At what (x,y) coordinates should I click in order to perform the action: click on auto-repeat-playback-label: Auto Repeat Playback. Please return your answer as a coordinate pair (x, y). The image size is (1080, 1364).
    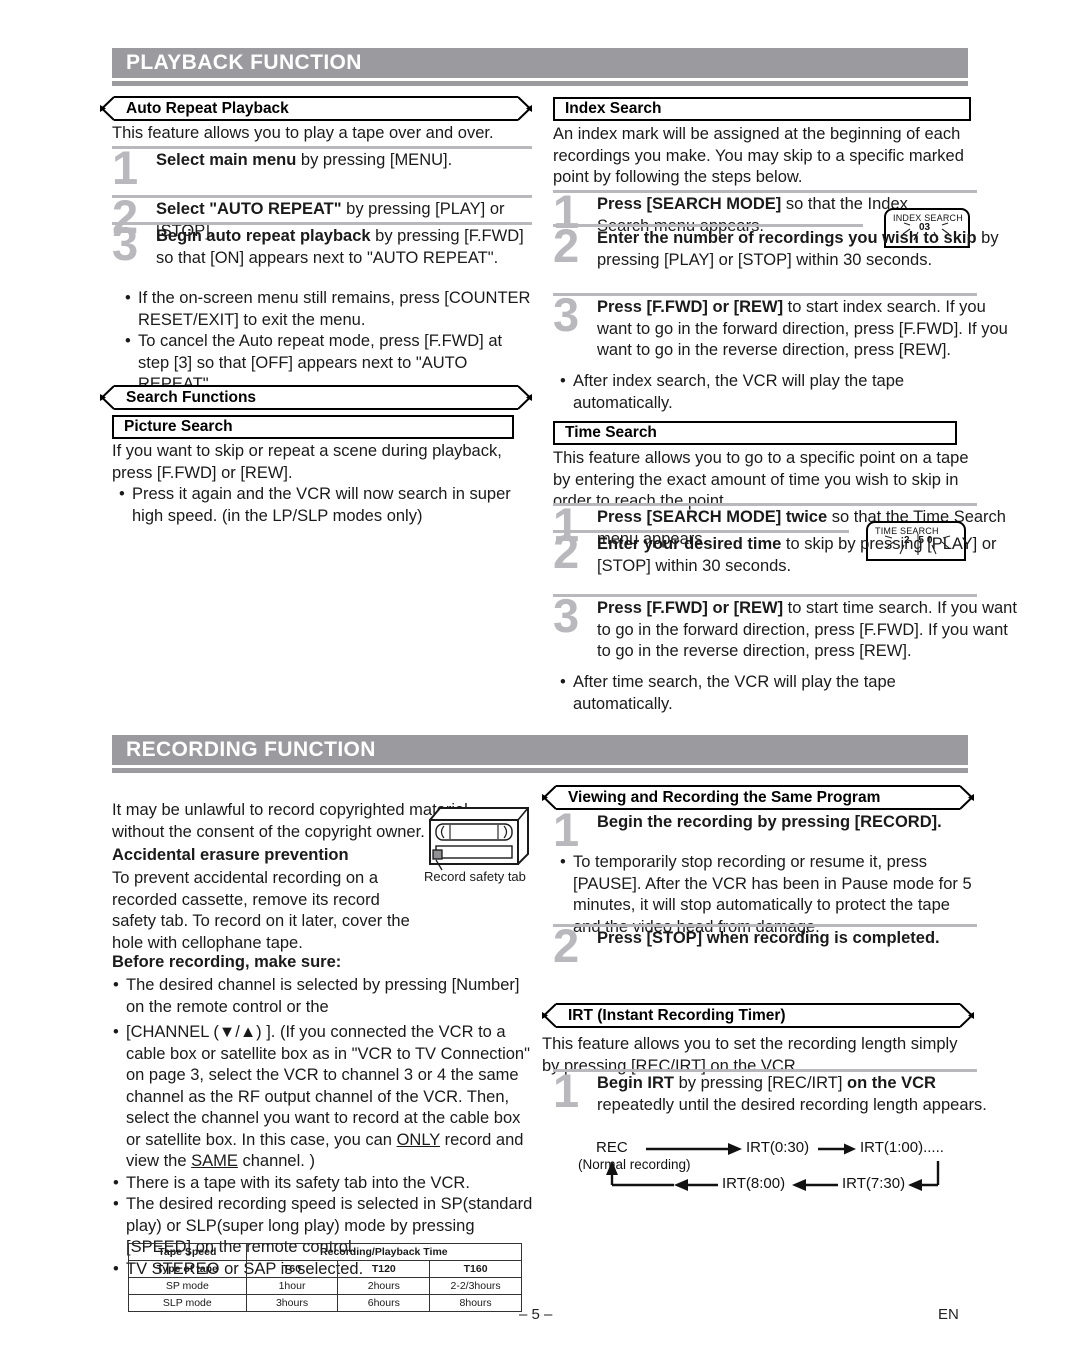
    Looking at the image, I should click on (207, 108).